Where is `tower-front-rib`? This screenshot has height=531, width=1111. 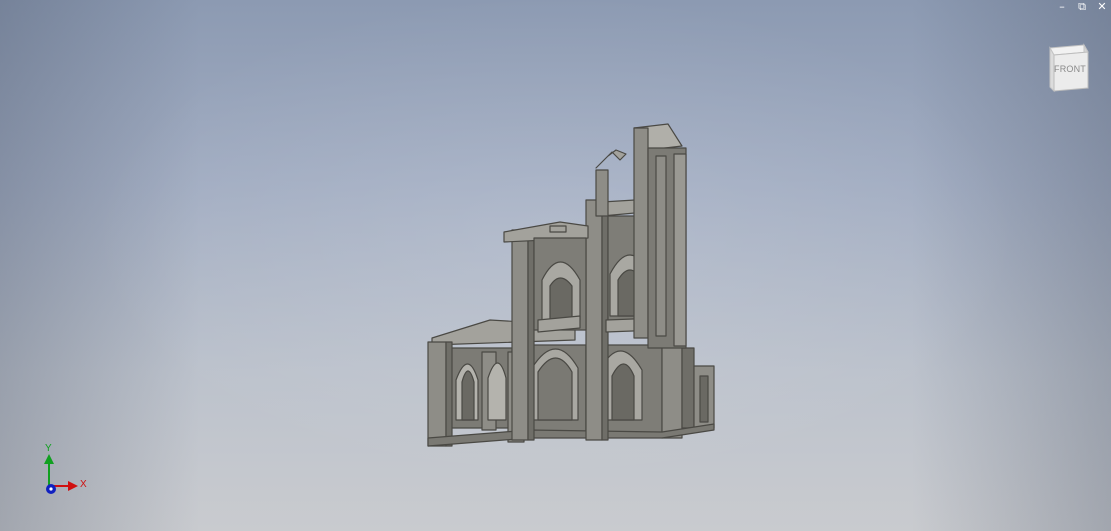
tower-front-rib is located at coordinates (661, 246).